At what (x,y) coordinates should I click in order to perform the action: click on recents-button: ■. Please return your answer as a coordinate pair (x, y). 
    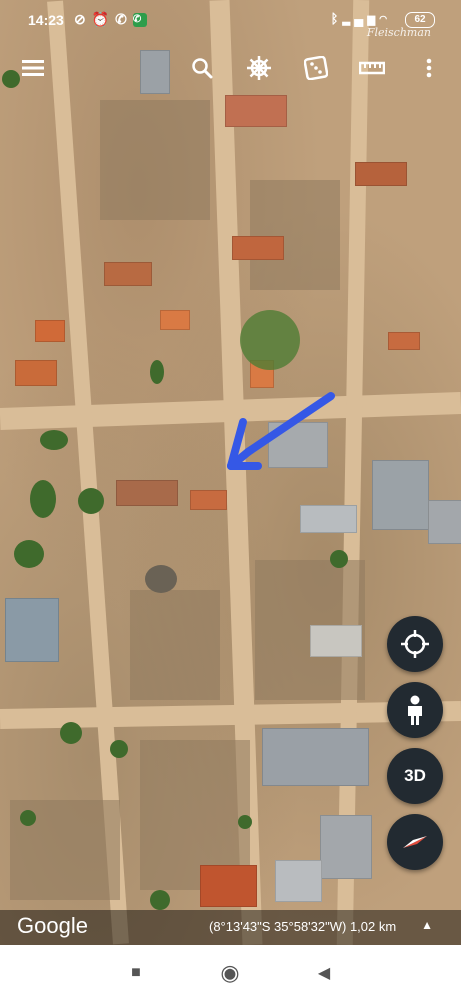
    Looking at the image, I should click on (136, 973).